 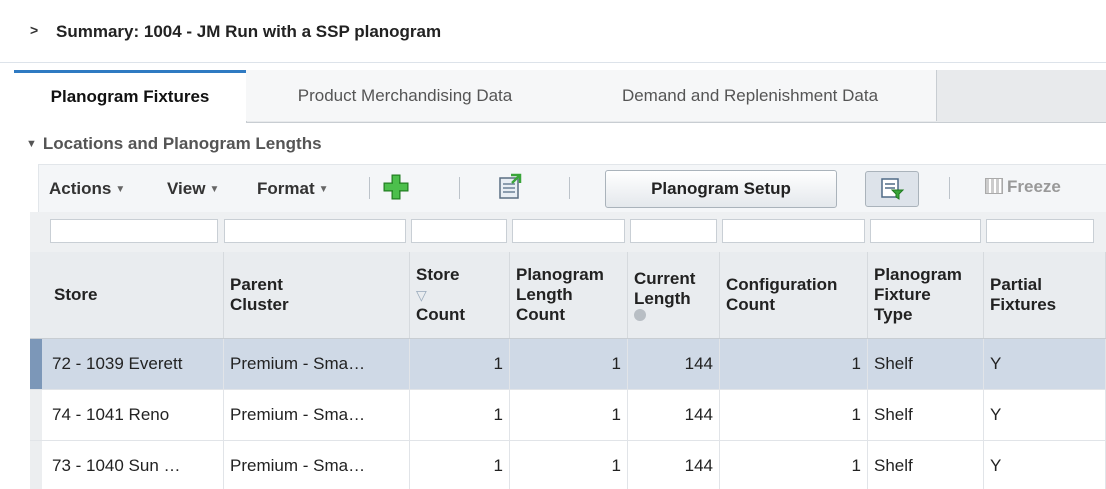 I want to click on freeze-button: Freeze, so click(x=1023, y=187).